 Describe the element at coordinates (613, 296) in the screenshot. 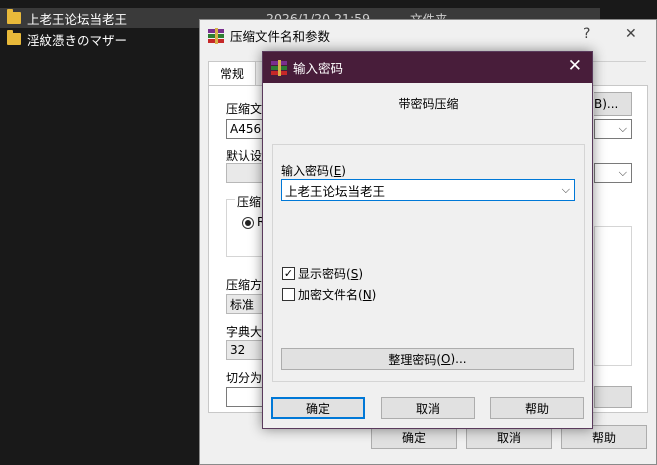

I see `options-groupbox` at that location.